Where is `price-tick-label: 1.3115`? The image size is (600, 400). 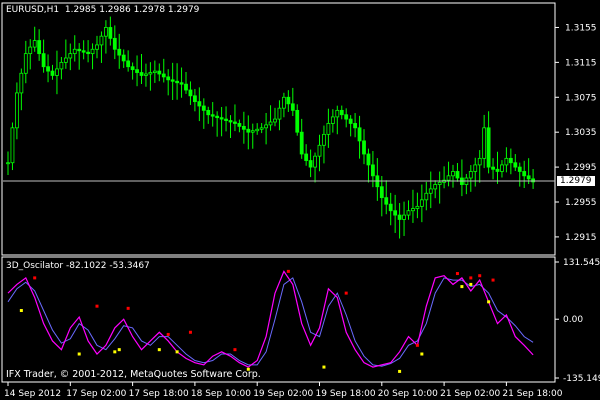 price-tick-label: 1.3115 is located at coordinates (581, 63).